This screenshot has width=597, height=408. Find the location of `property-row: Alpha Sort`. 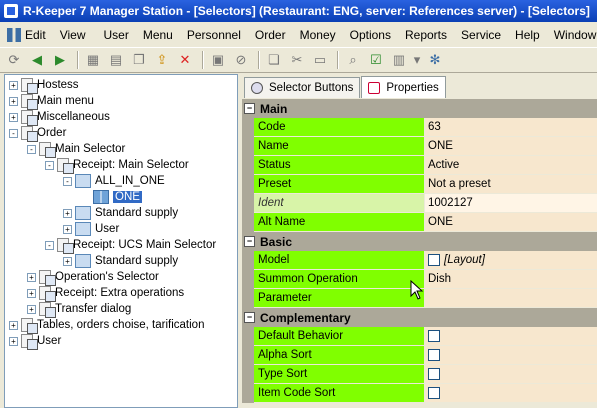

property-row: Alpha Sort is located at coordinates (419, 355).